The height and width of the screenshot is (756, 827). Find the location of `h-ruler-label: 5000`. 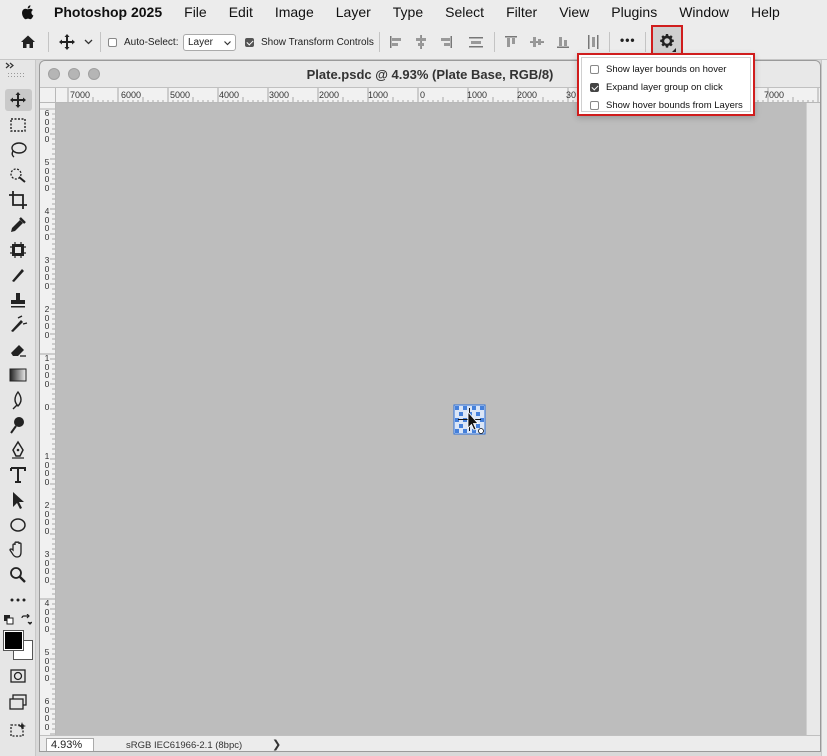

h-ruler-label: 5000 is located at coordinates (180, 95).